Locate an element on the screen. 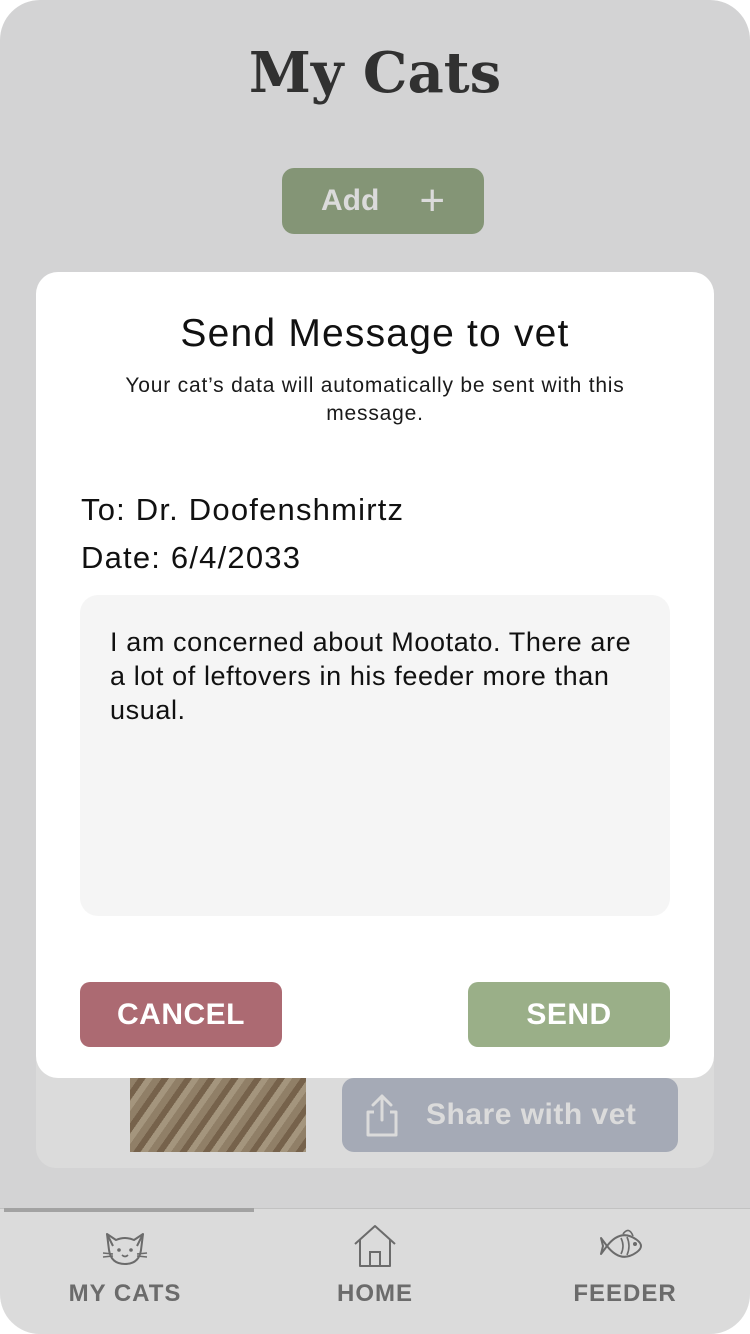 The image size is (750, 1334). dialog-title: Send Message to vet is located at coordinates (375, 333).